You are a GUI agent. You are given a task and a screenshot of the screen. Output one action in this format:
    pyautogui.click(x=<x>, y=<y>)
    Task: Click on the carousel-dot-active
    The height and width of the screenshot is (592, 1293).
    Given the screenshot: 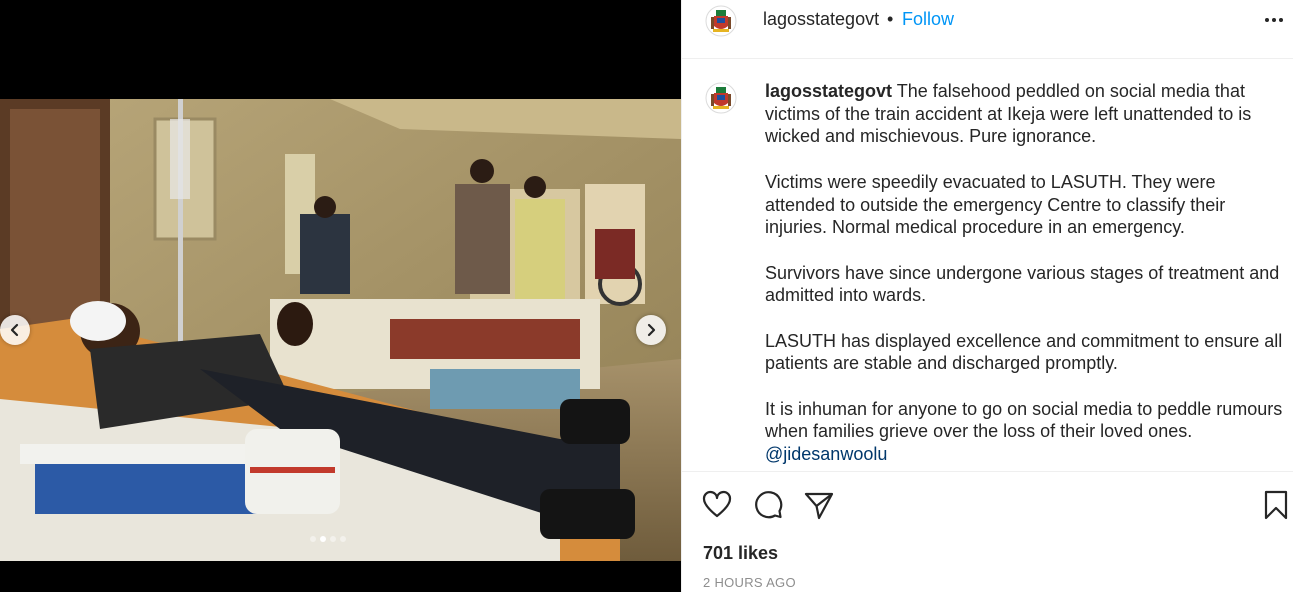 What is the action you would take?
    pyautogui.click(x=323, y=539)
    